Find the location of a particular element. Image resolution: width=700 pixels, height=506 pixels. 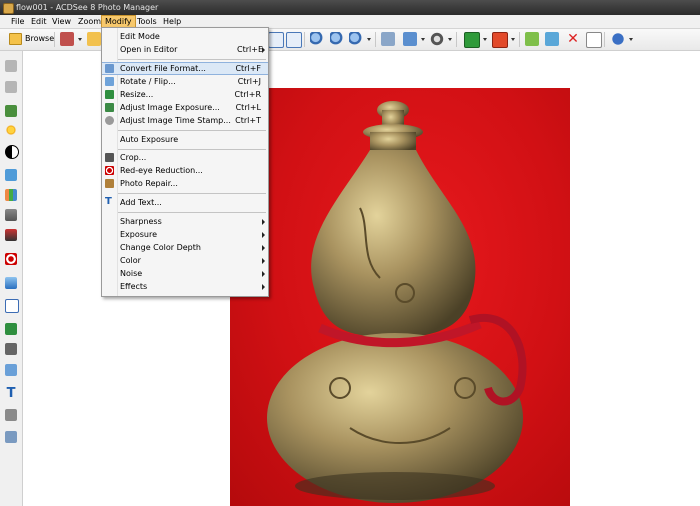

menu-item-adjust-time-stamp: Adjust Image Time Stamp... Ctrl+T is located at coordinates (185, 120).